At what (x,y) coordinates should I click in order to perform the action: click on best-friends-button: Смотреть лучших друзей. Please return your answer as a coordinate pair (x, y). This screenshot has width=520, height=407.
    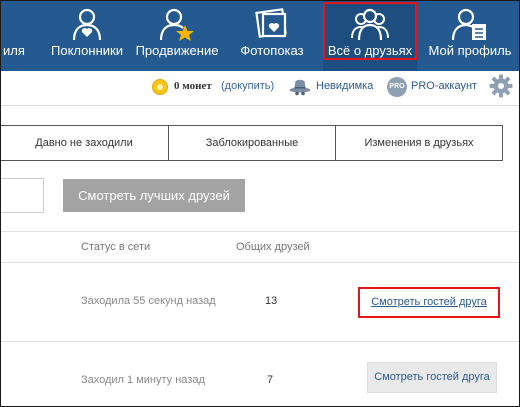
    Looking at the image, I should click on (154, 195).